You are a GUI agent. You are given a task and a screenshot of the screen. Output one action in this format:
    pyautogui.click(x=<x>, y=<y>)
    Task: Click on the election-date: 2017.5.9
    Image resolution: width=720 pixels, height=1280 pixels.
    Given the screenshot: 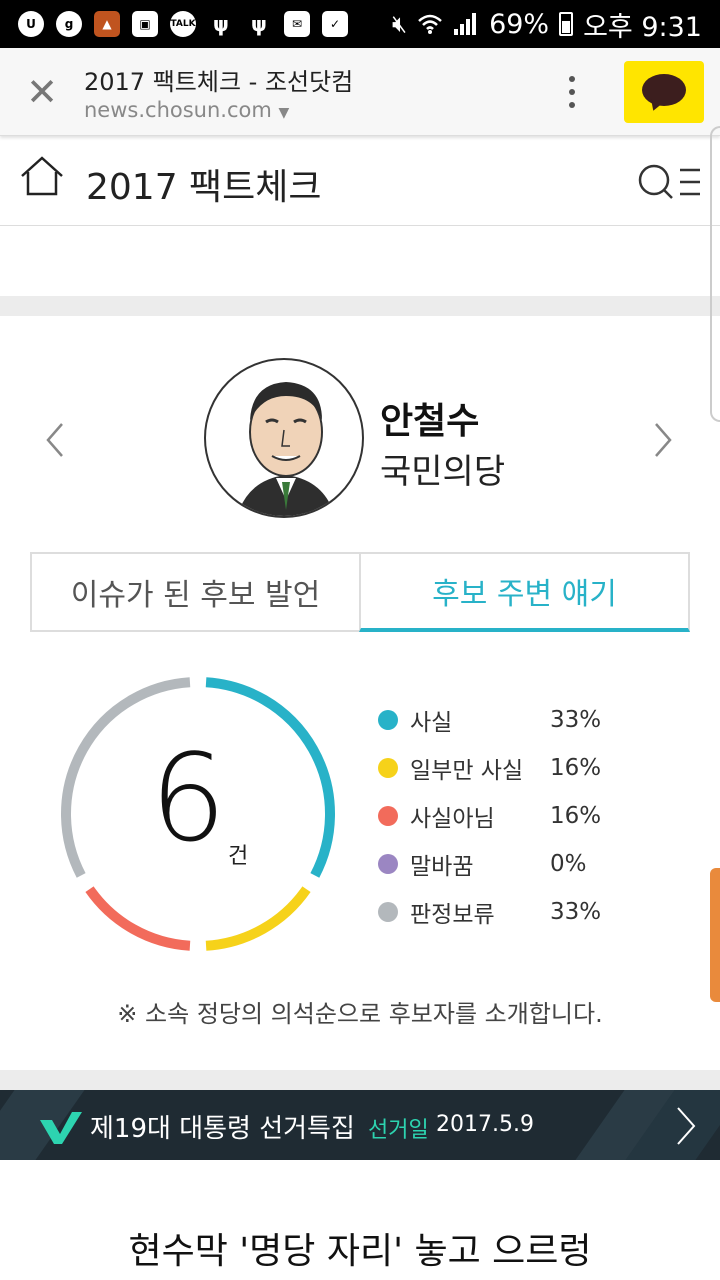 What is the action you would take?
    pyautogui.click(x=485, y=1124)
    